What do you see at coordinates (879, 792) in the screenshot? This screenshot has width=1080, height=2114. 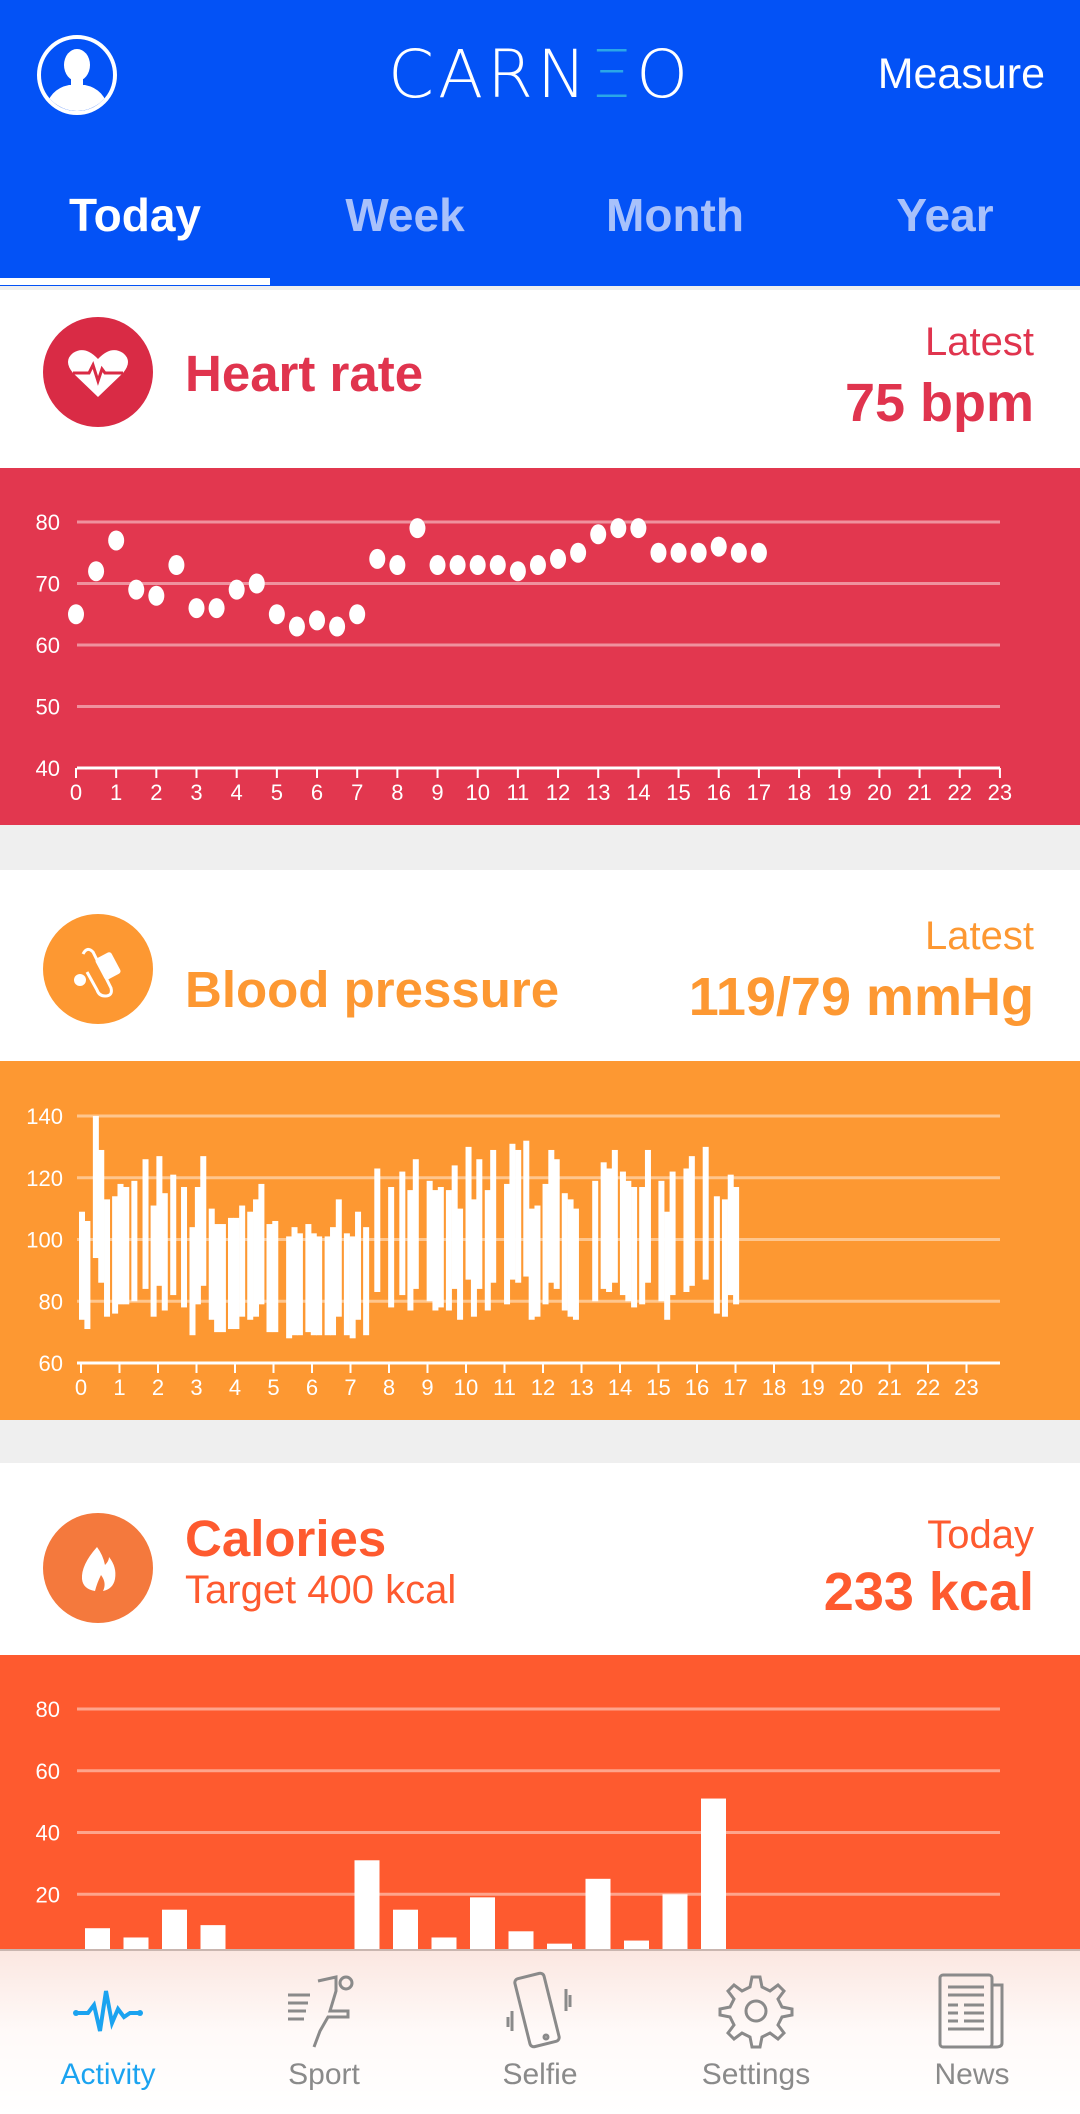 I see `x-tick-label: 20` at bounding box center [879, 792].